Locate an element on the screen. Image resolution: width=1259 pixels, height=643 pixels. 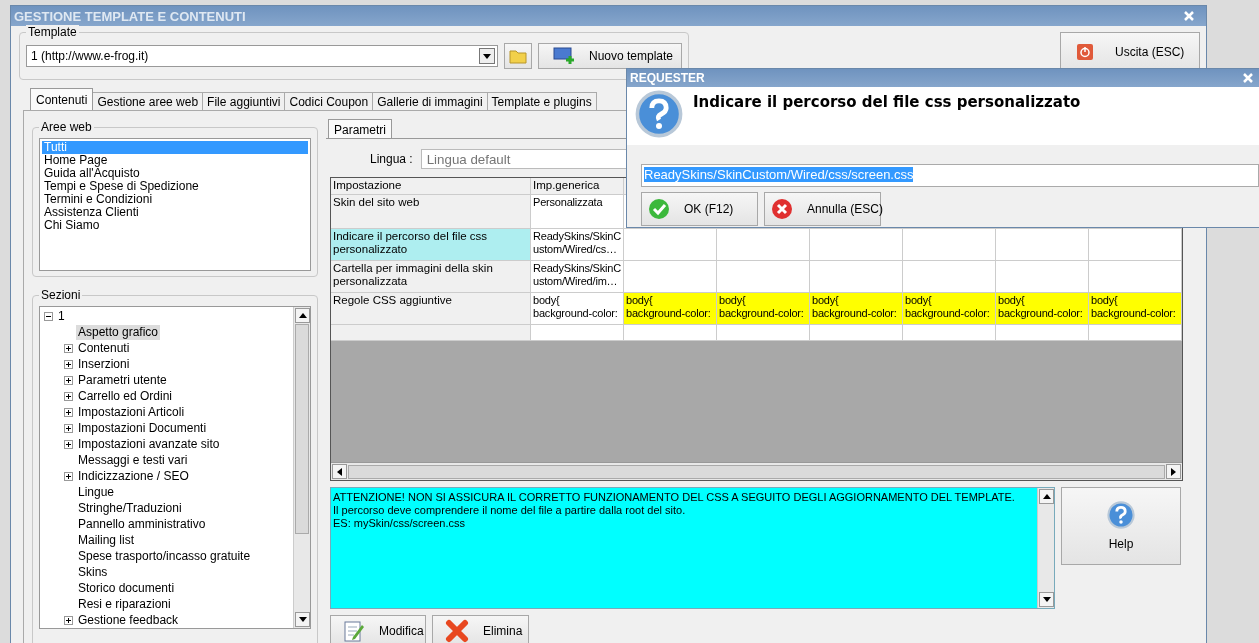
tree-item: Contenuti is located at coordinates (104, 348).